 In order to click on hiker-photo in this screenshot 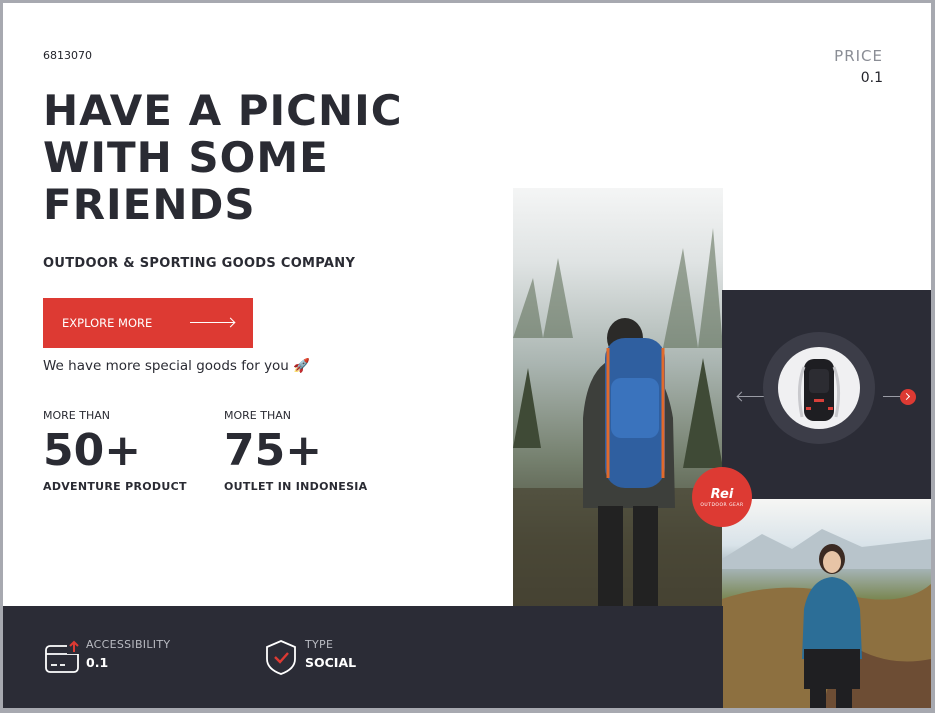, I will do `click(618, 397)`.